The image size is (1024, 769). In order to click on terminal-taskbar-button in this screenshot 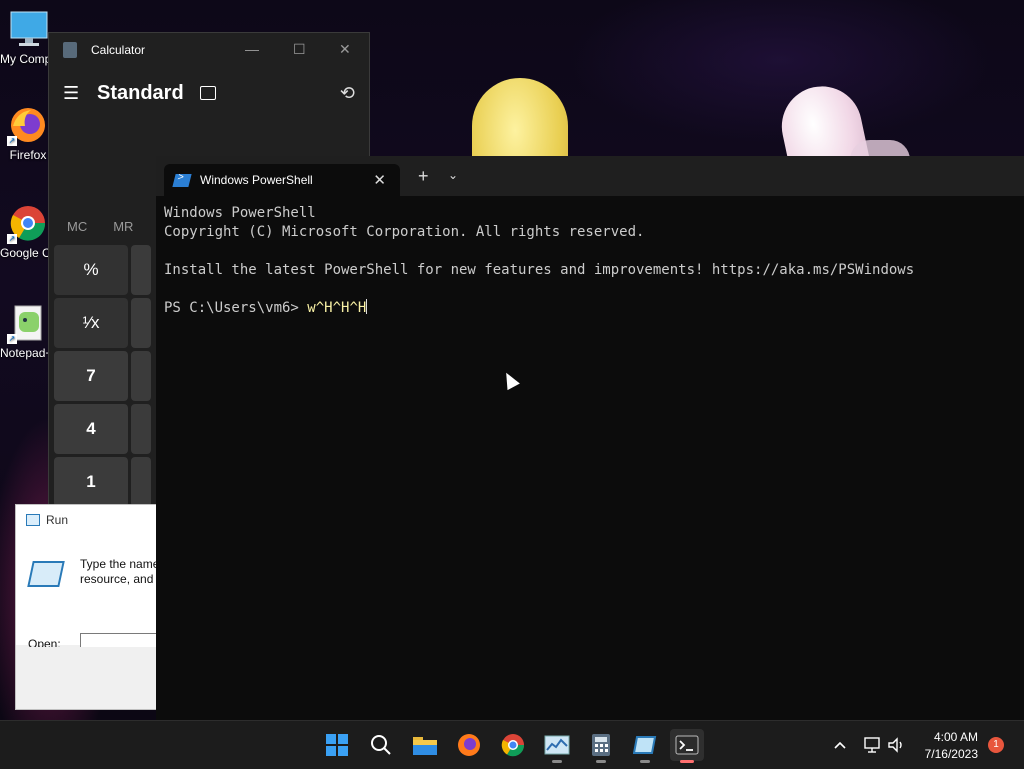, I will do `click(687, 746)`.